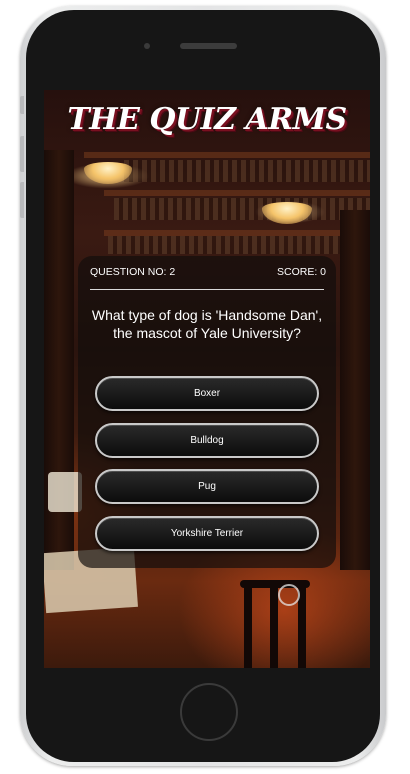  Describe the element at coordinates (207, 486) in the screenshot. I see `answer-button-pug: Pug` at that location.